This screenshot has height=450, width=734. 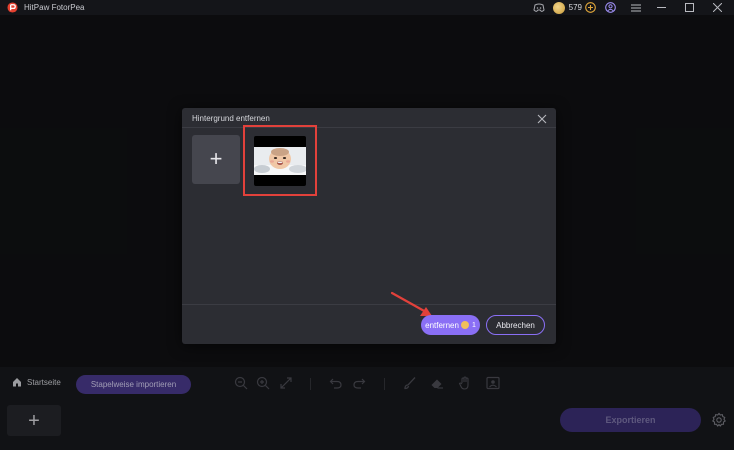 What do you see at coordinates (515, 325) in the screenshot?
I see `cancel-button: Abbrechen` at bounding box center [515, 325].